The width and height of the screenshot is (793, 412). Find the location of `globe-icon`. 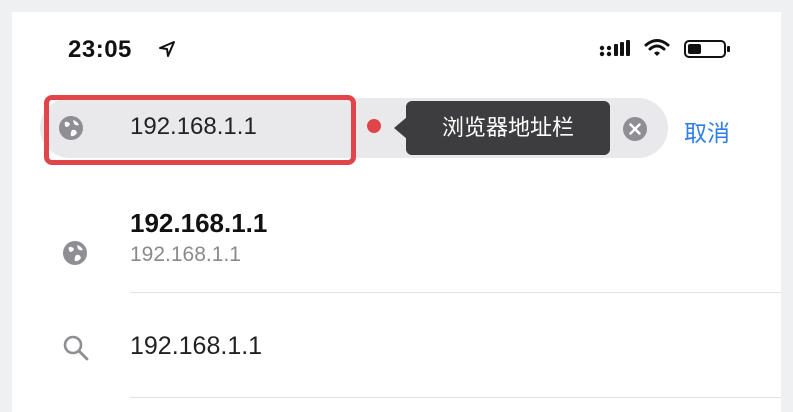

globe-icon is located at coordinates (75, 253).